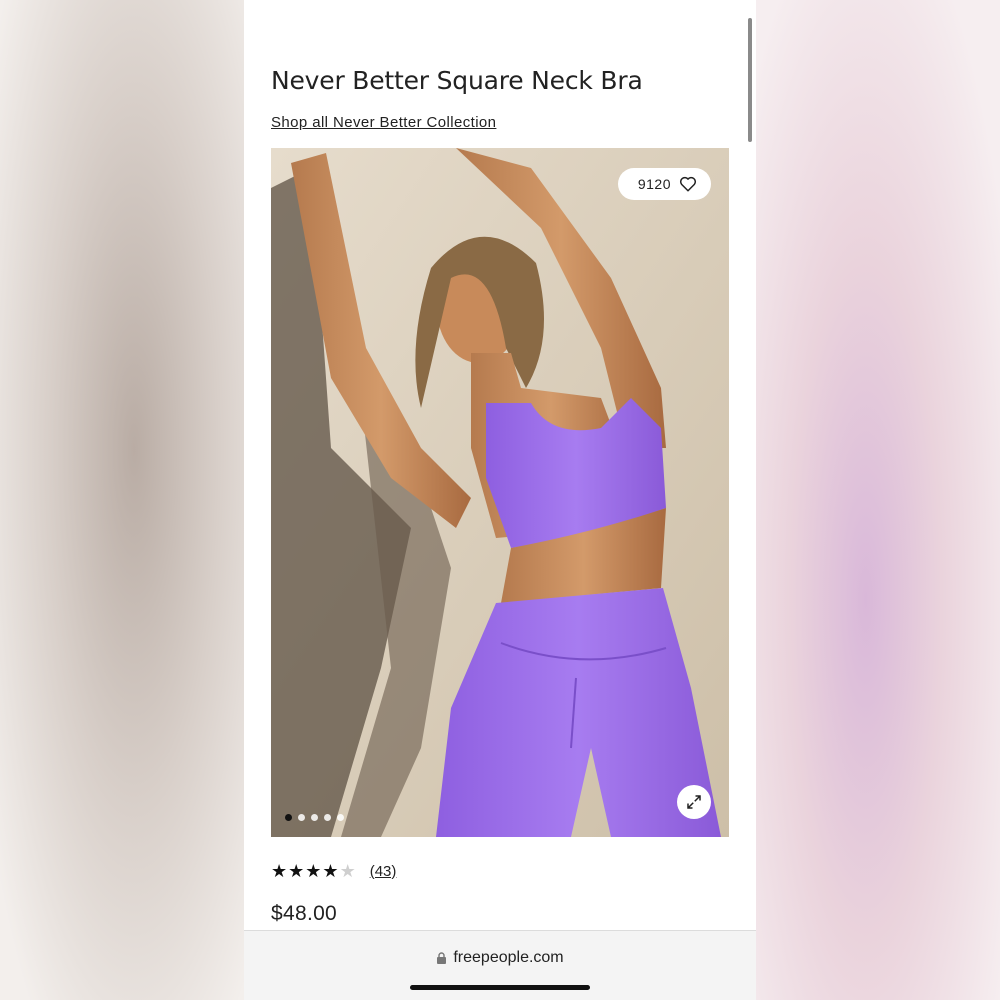  I want to click on url-text: freepeople.com, so click(508, 957).